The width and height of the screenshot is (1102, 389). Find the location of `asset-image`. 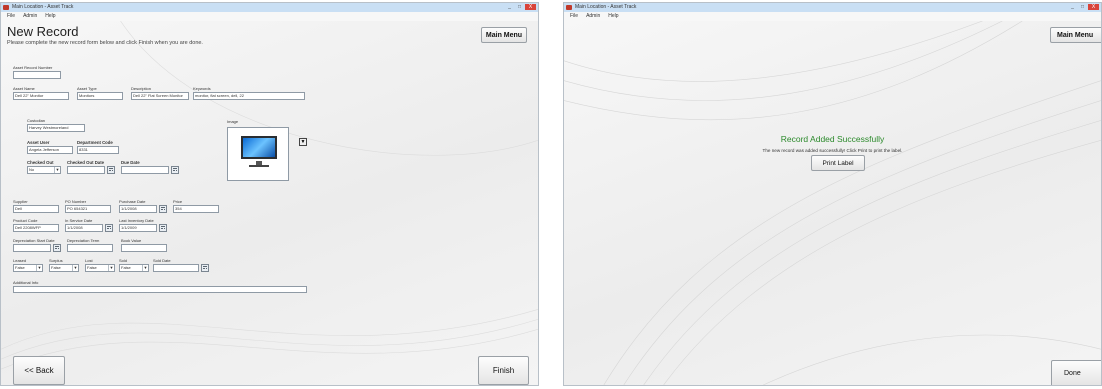

asset-image is located at coordinates (258, 154).